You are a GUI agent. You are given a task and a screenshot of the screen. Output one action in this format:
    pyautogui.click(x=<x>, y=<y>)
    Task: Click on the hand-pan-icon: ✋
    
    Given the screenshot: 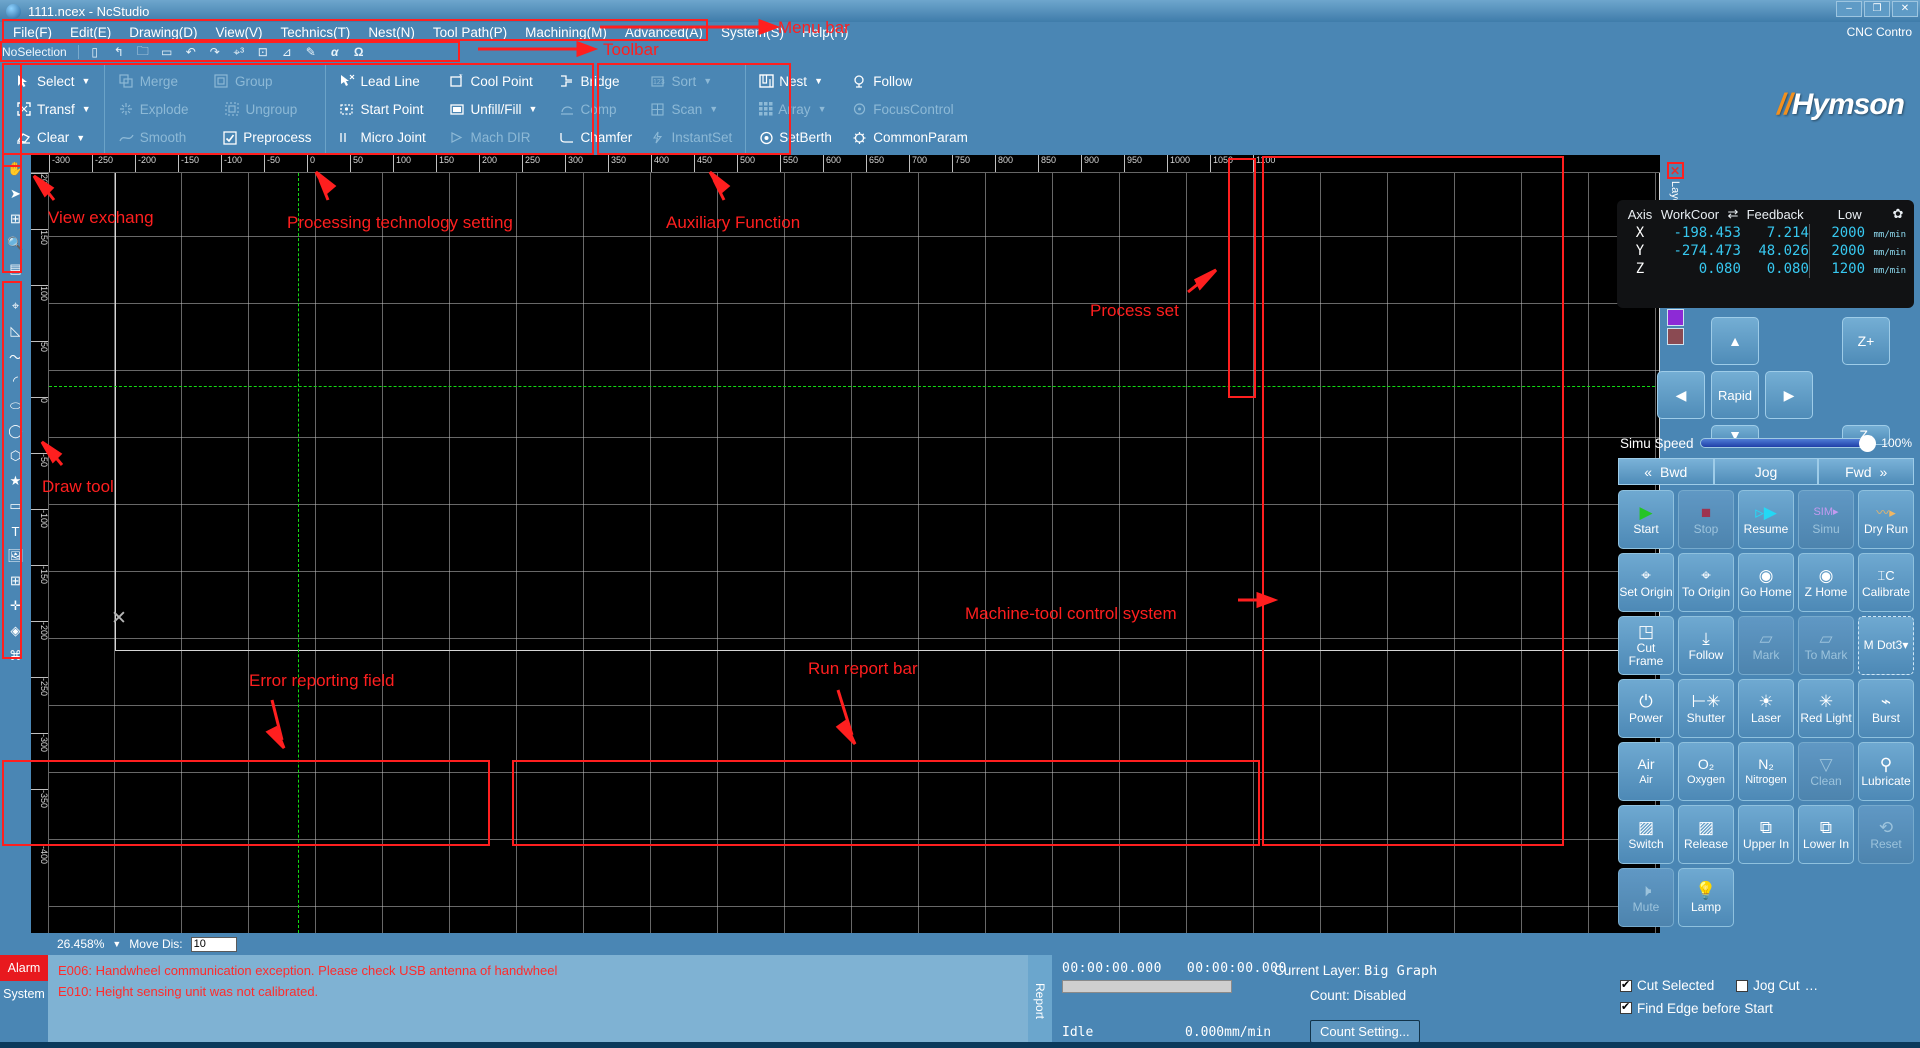 What is the action you would take?
    pyautogui.click(x=16, y=169)
    